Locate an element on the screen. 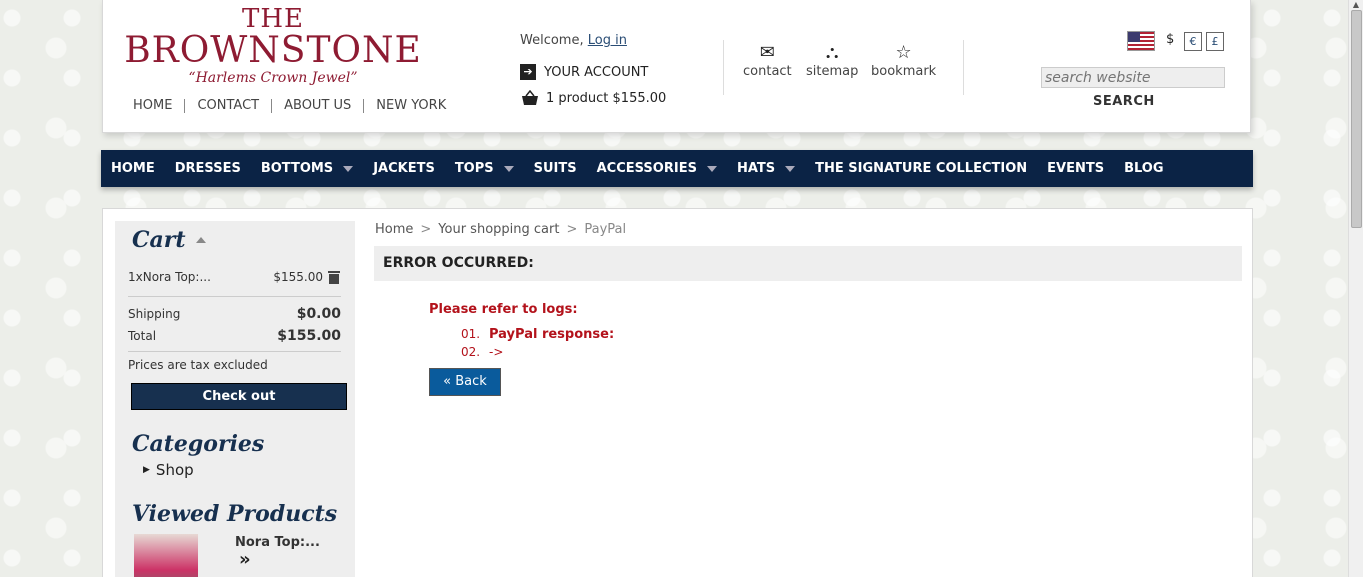 The height and width of the screenshot is (577, 1363). tax-note-text: Prices are tax excluded is located at coordinates (198, 365).